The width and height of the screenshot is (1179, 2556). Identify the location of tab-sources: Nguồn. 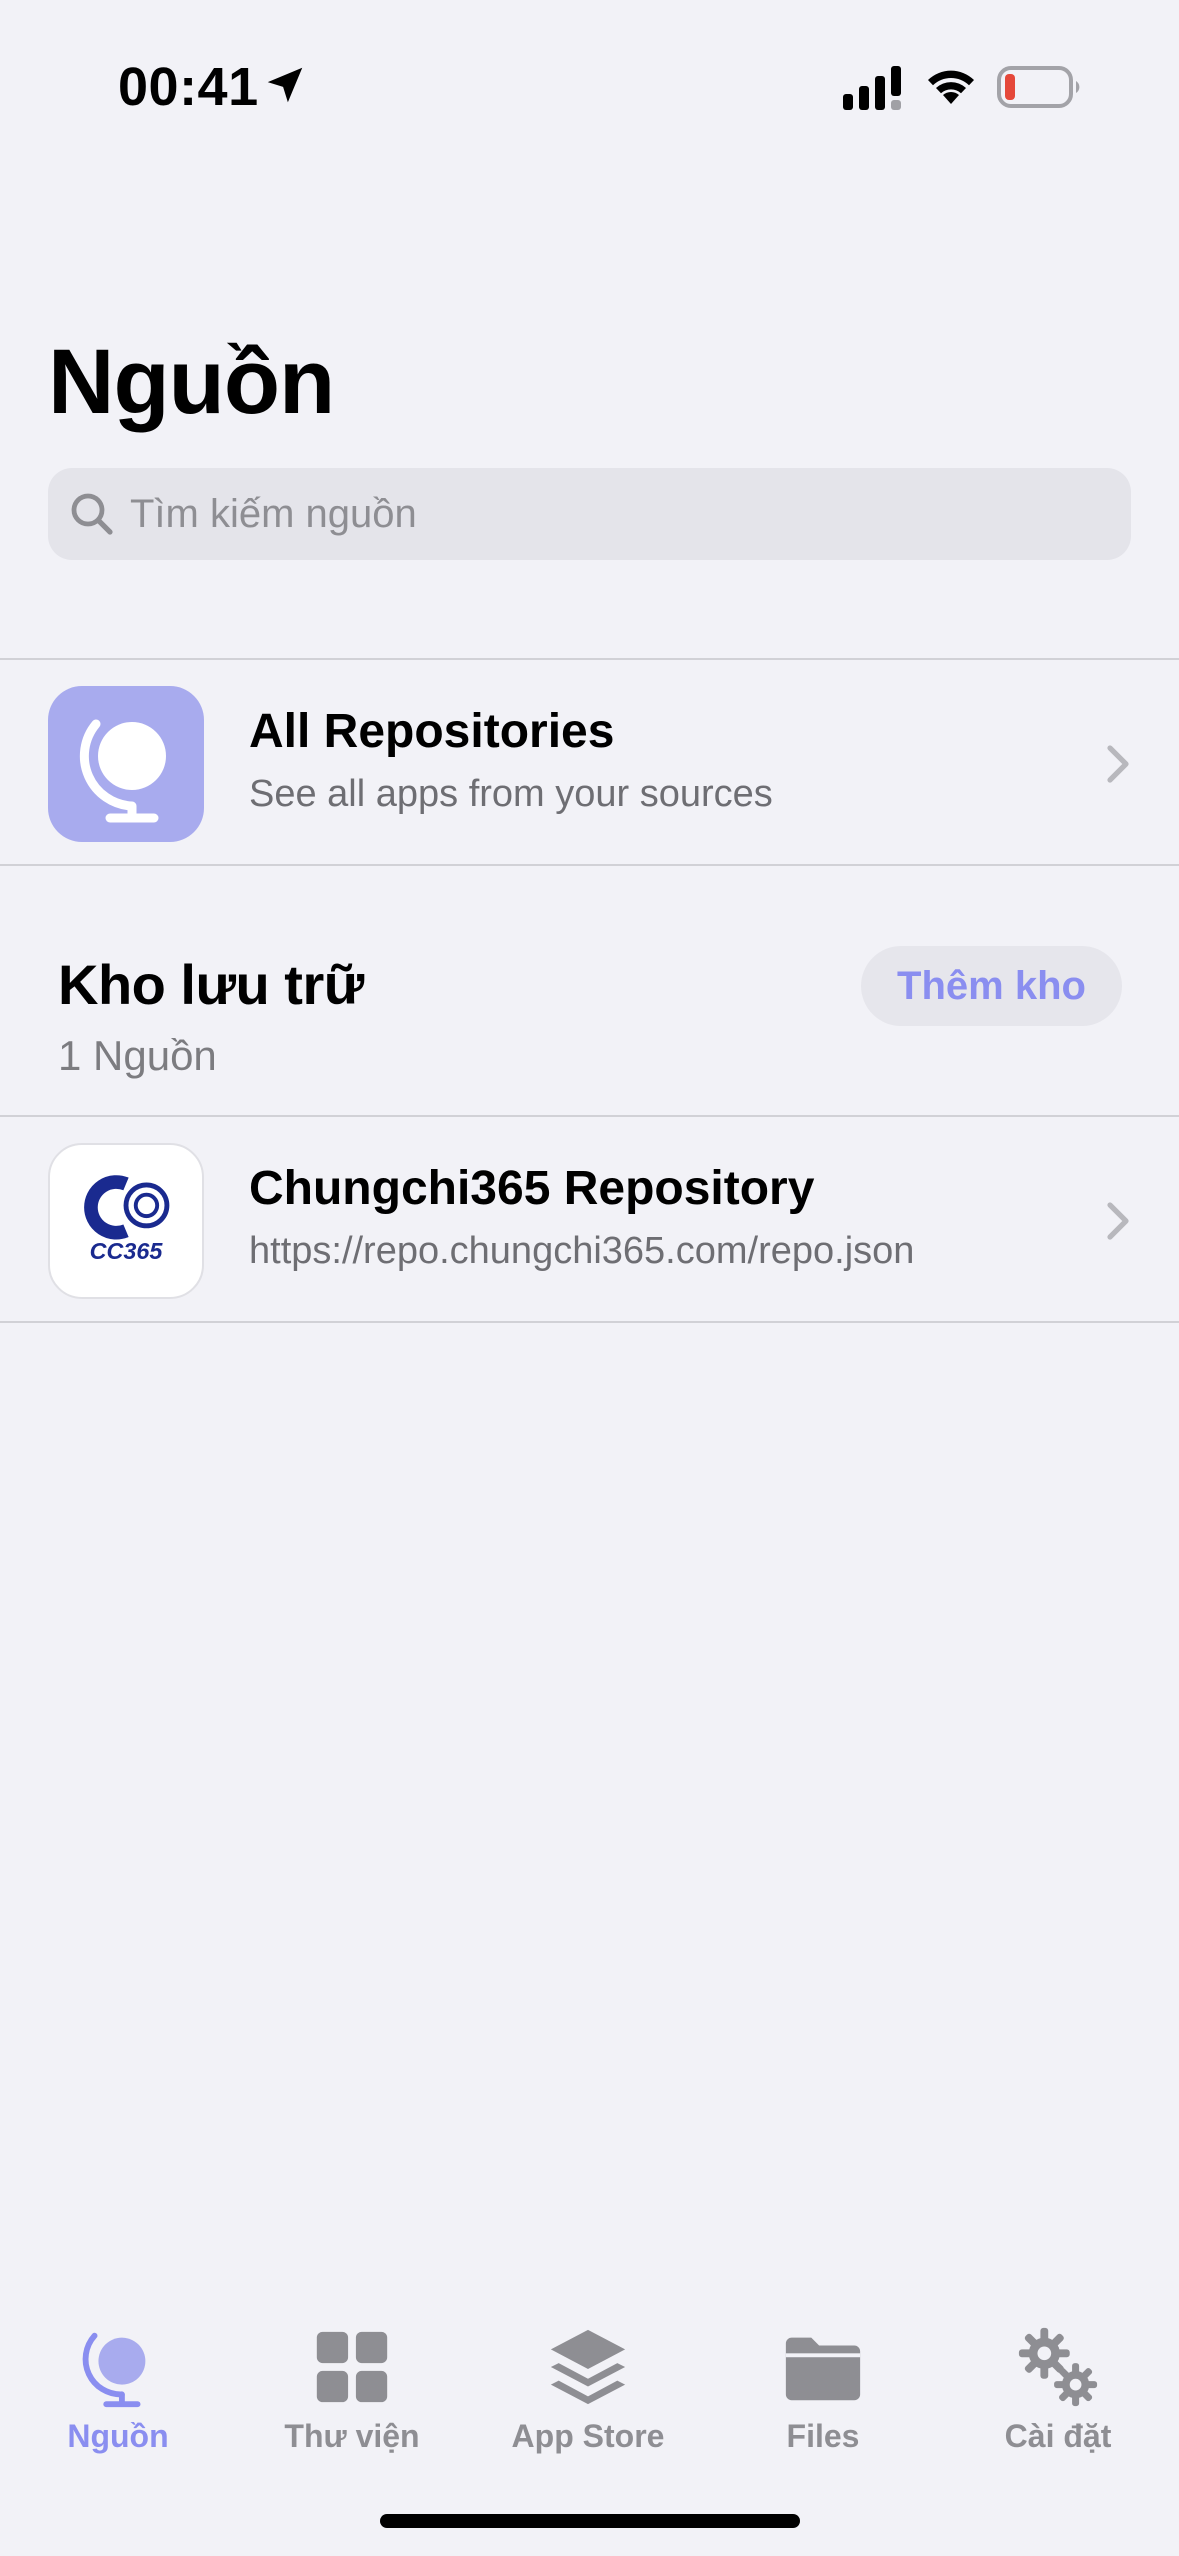
(118, 2394).